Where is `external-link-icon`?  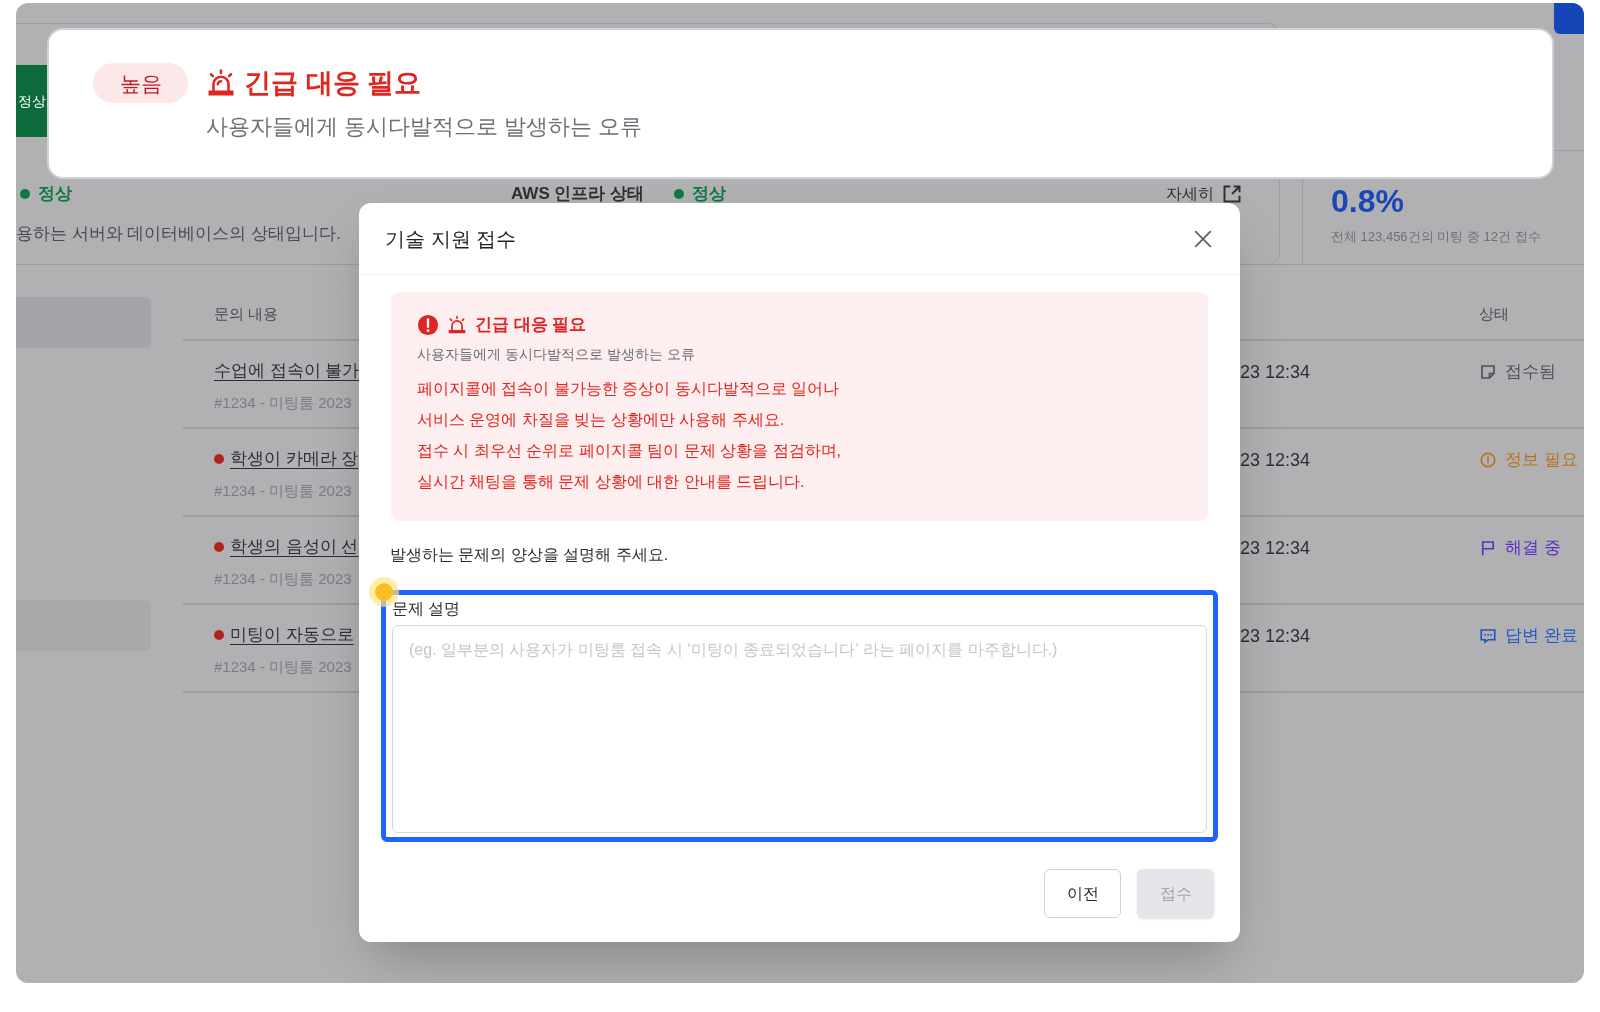 external-link-icon is located at coordinates (1232, 193).